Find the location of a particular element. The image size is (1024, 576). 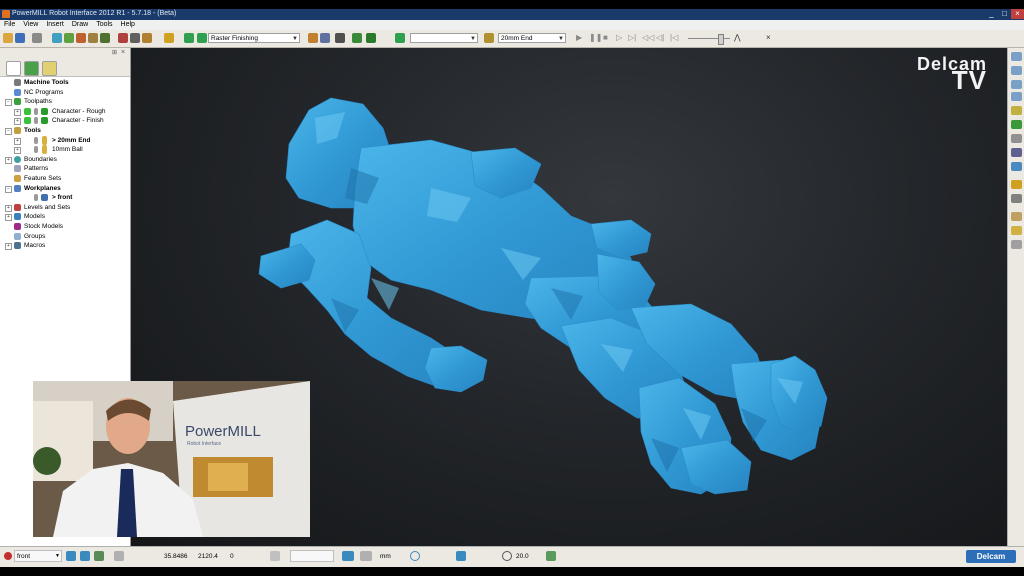

close-panel-icon: × is located at coordinates (123, 52).